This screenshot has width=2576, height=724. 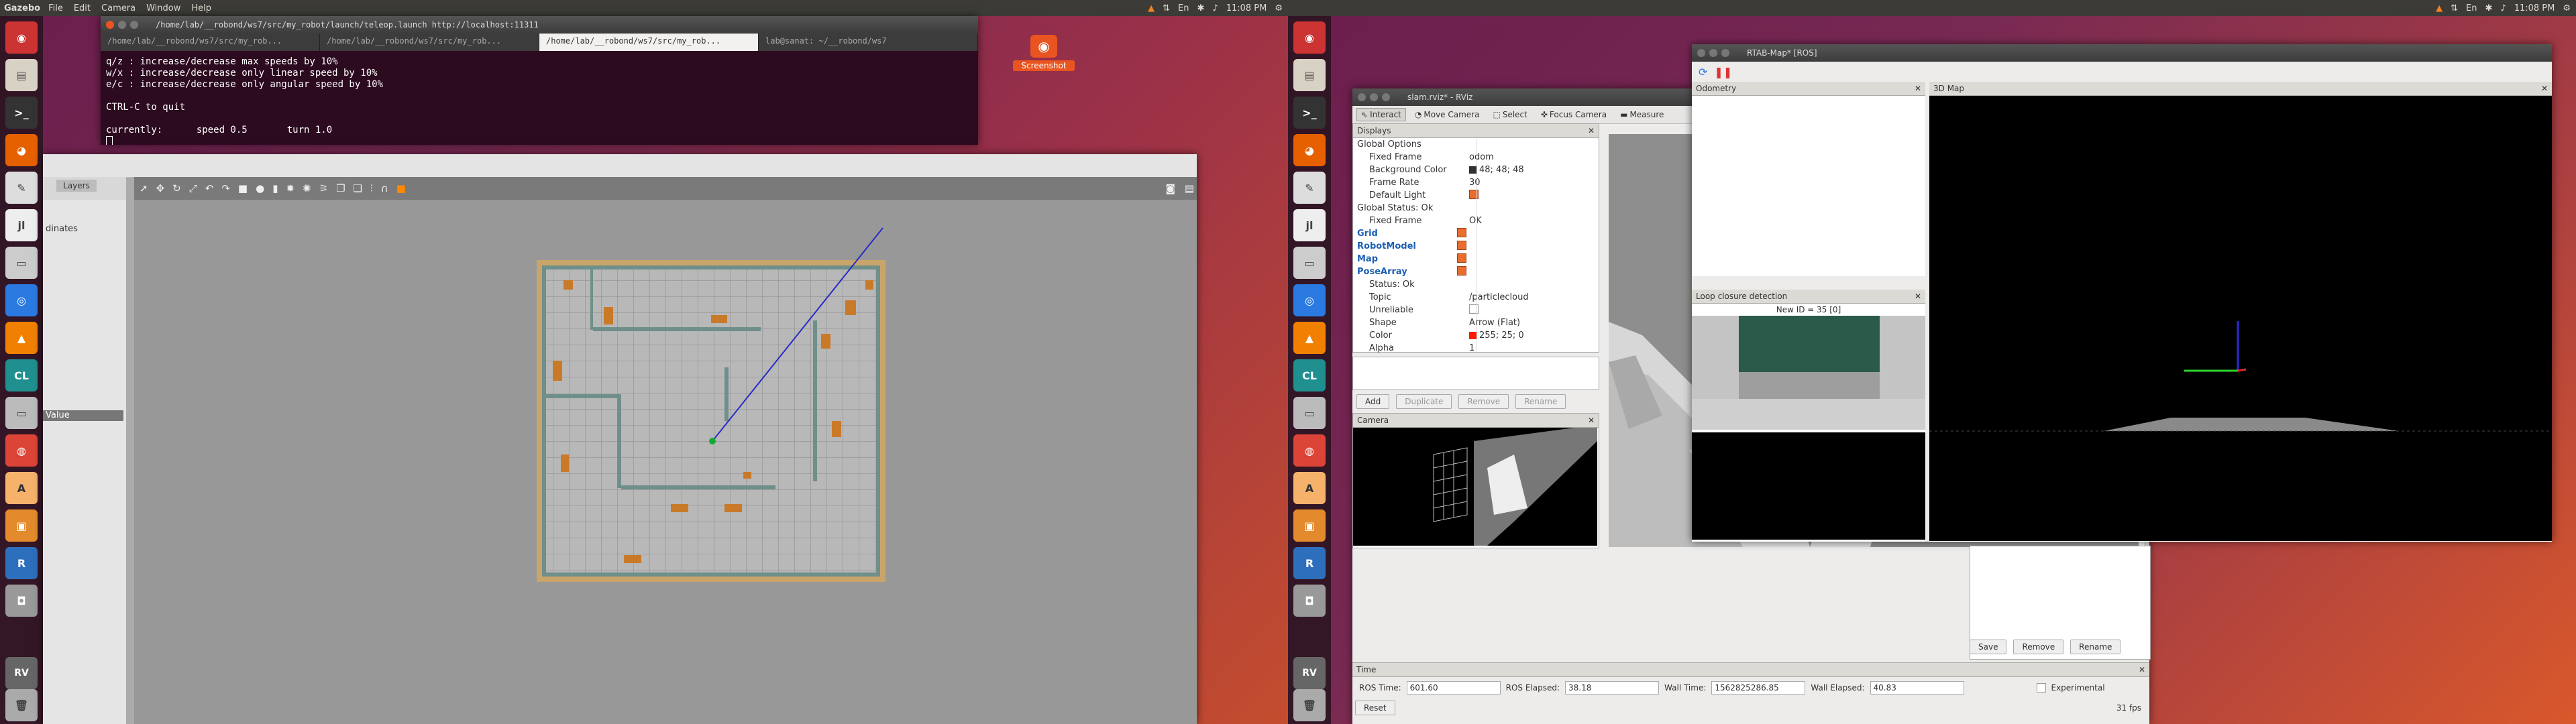 What do you see at coordinates (1476, 246) in the screenshot?
I see `display-tree-row: RobotModel` at bounding box center [1476, 246].